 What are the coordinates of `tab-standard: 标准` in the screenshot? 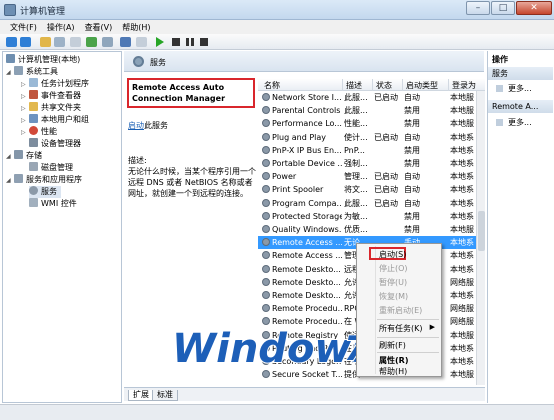 It's located at (165, 395).